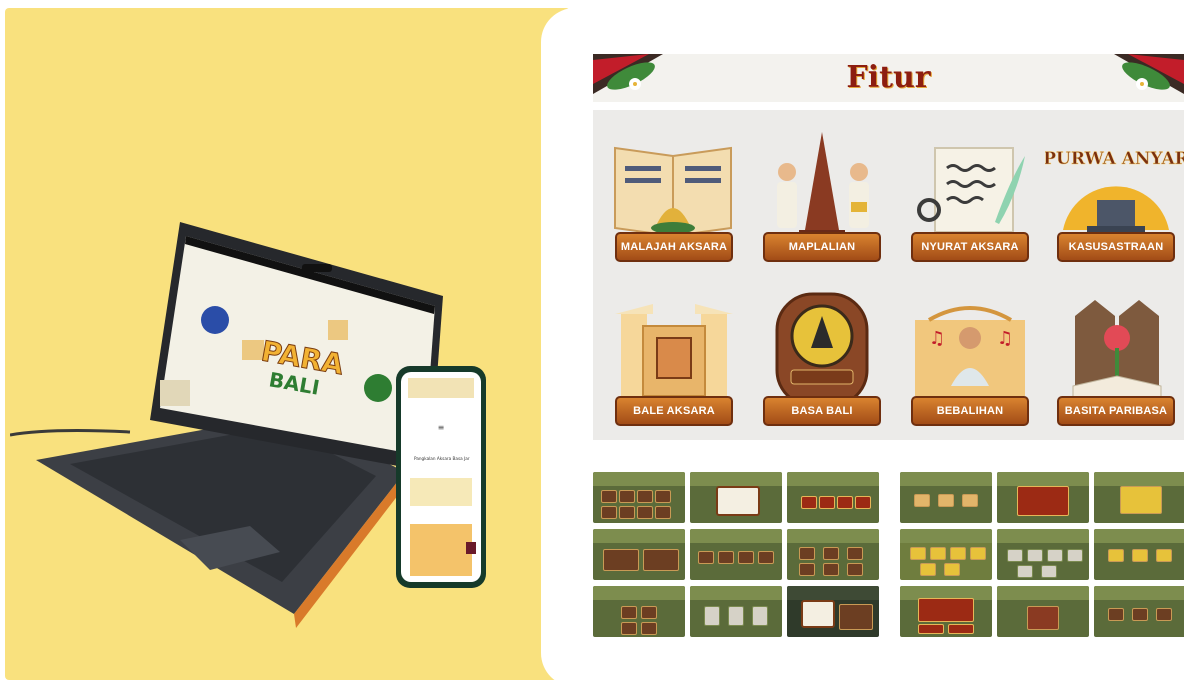 This screenshot has height=687, width=1184. What do you see at coordinates (442, 458) in the screenshot?
I see `phone-menu-item: Pangkalan Aksara Basa Jar` at bounding box center [442, 458].